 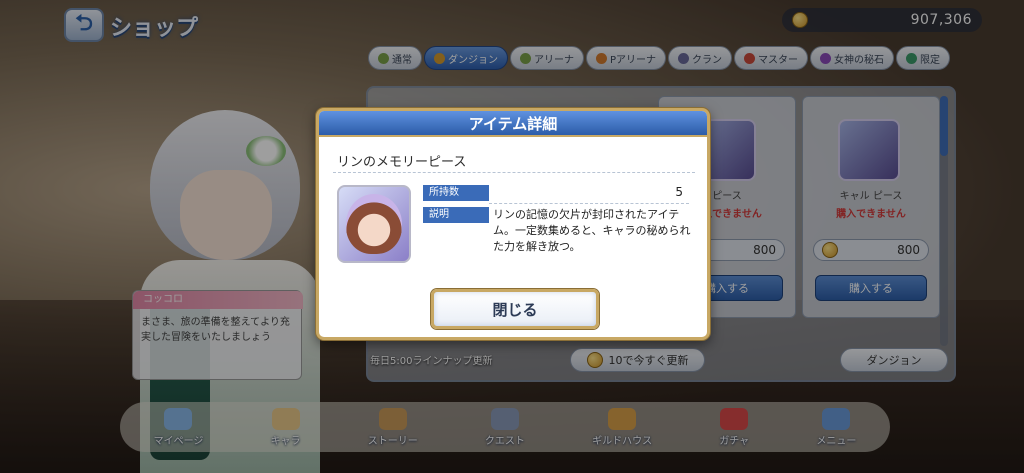 I want to click on rin-portrait-icon, so click(x=374, y=224).